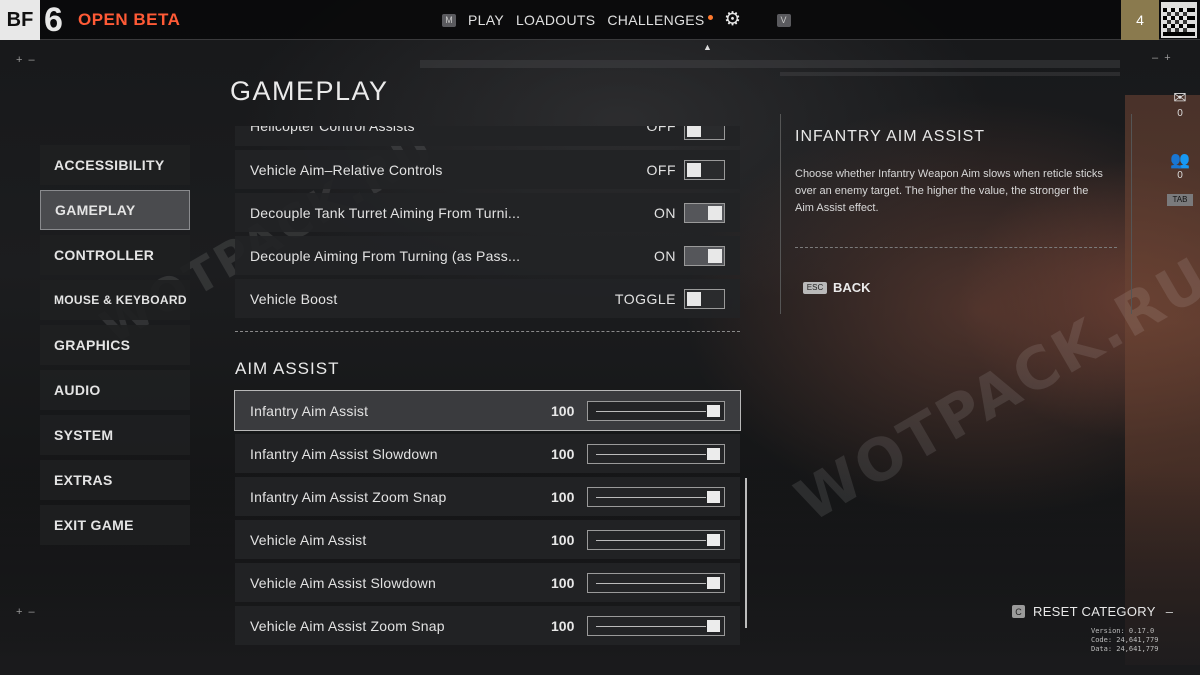  Describe the element at coordinates (1140, 20) in the screenshot. I see `level-badge: 4` at that location.